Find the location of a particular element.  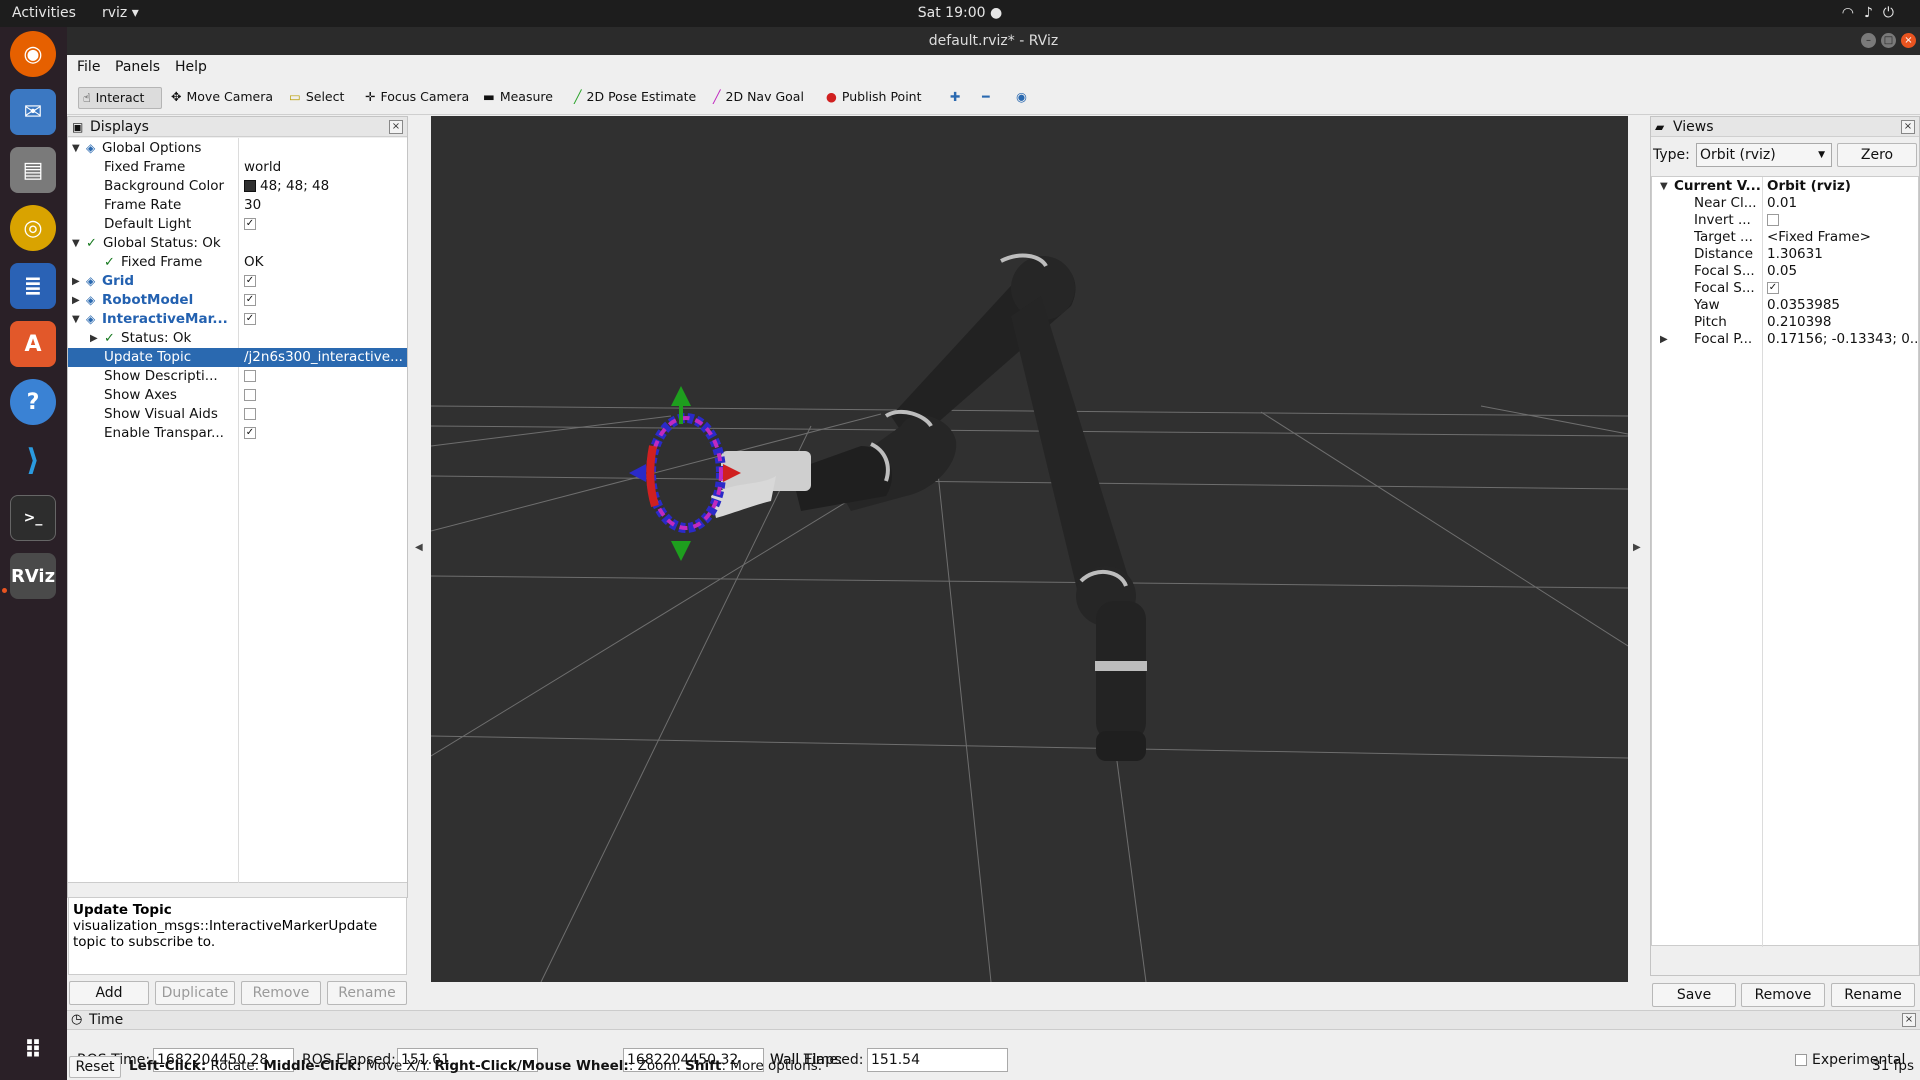

rename-view-button: Rename is located at coordinates (1873, 995).